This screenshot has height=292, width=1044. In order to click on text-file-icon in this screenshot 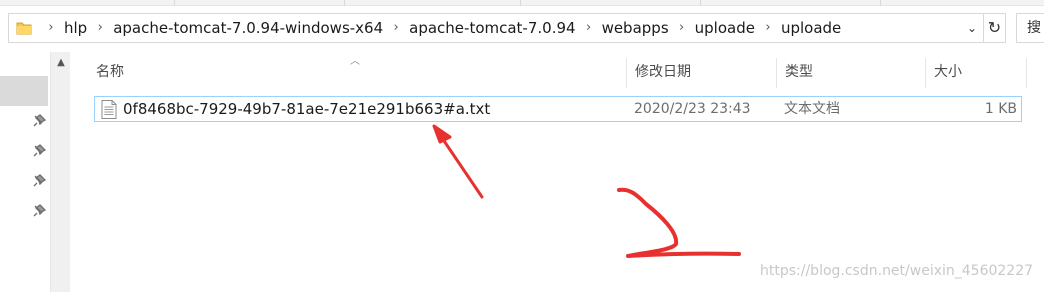, I will do `click(109, 109)`.